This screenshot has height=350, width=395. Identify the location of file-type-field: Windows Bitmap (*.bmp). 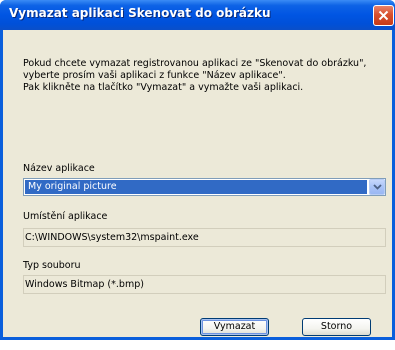
(204, 284).